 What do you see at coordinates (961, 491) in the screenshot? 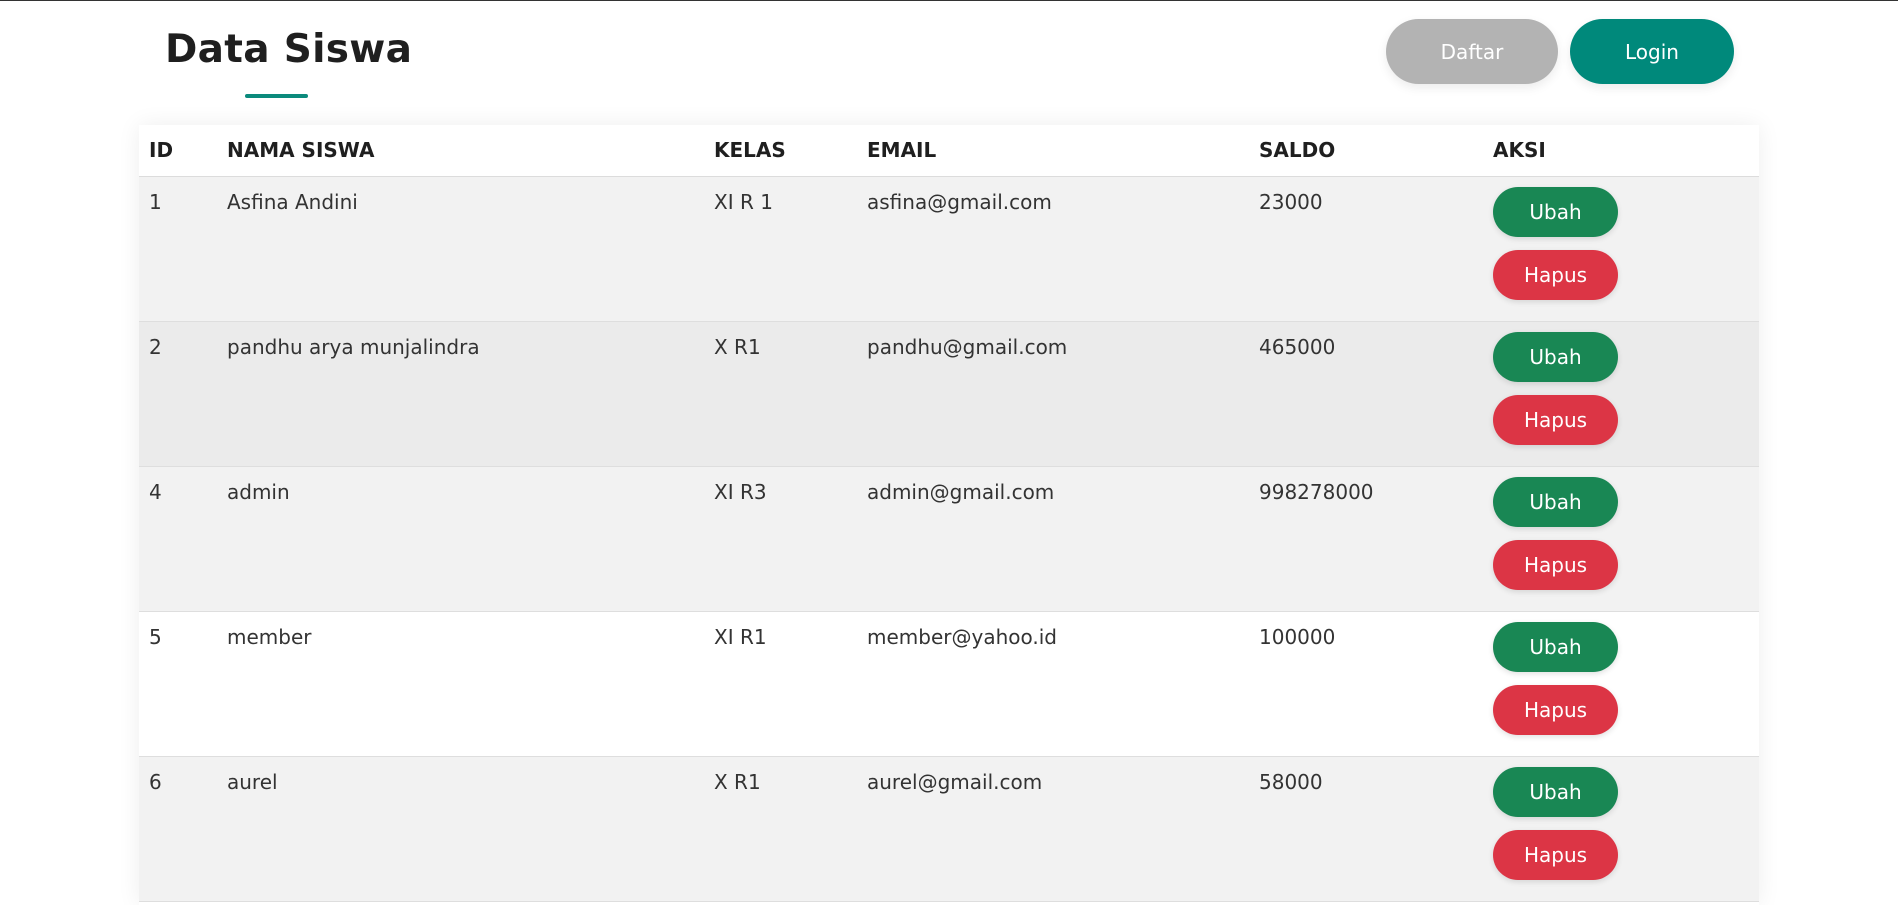
I see `cell-email: admin@gmail.com` at bounding box center [961, 491].